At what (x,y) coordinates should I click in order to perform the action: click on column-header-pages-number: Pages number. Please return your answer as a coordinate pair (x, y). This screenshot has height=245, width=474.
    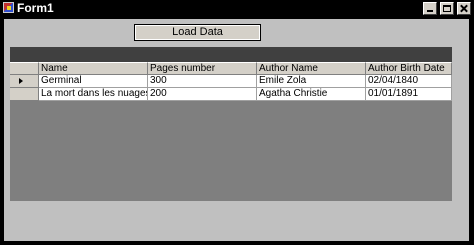
    Looking at the image, I should click on (202, 68).